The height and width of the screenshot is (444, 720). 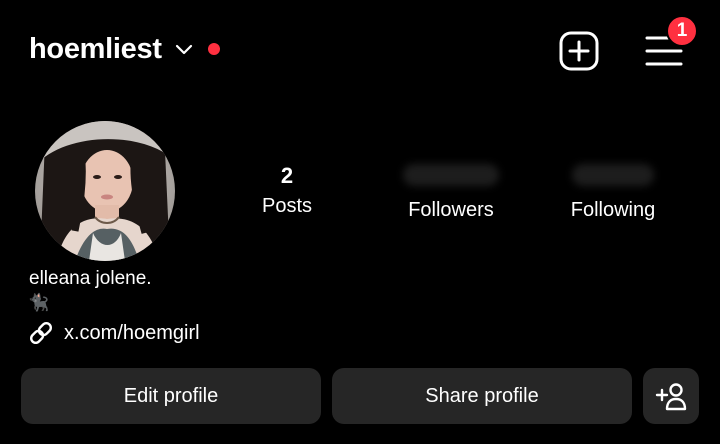 I want to click on bio-link-text: x.com/hoemgirl, so click(x=132, y=333).